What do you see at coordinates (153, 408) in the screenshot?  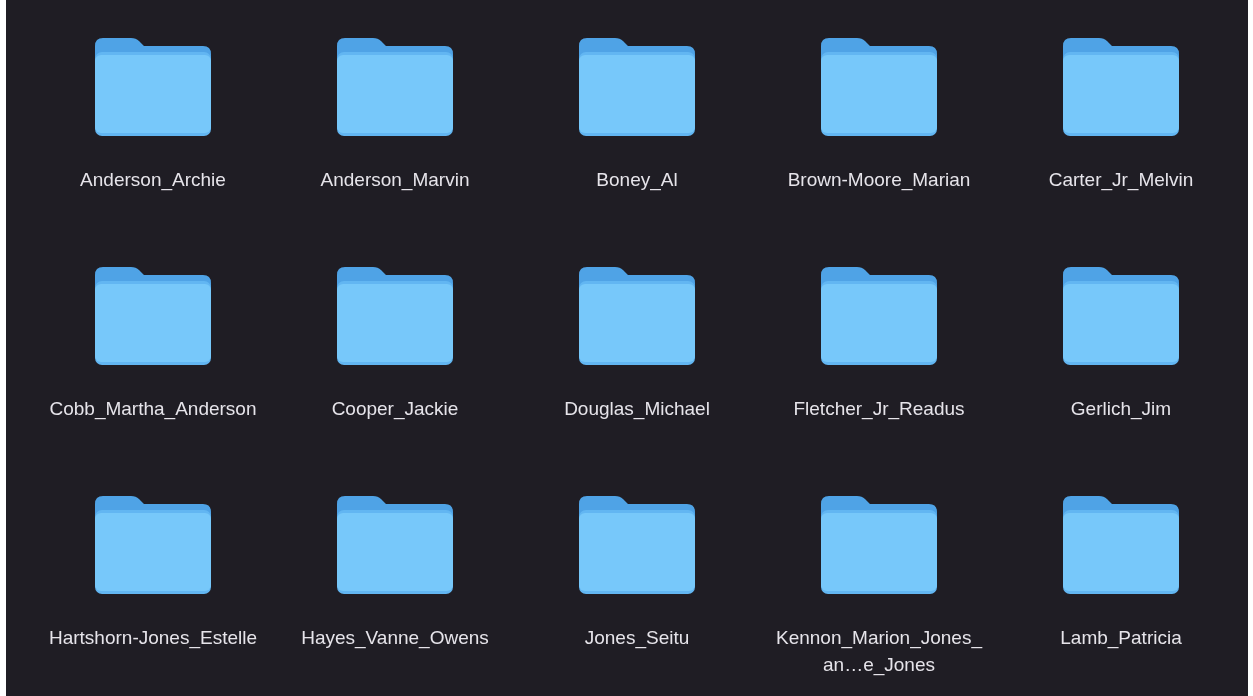 I see `folder-name: Cobb_Martha_Anderson` at bounding box center [153, 408].